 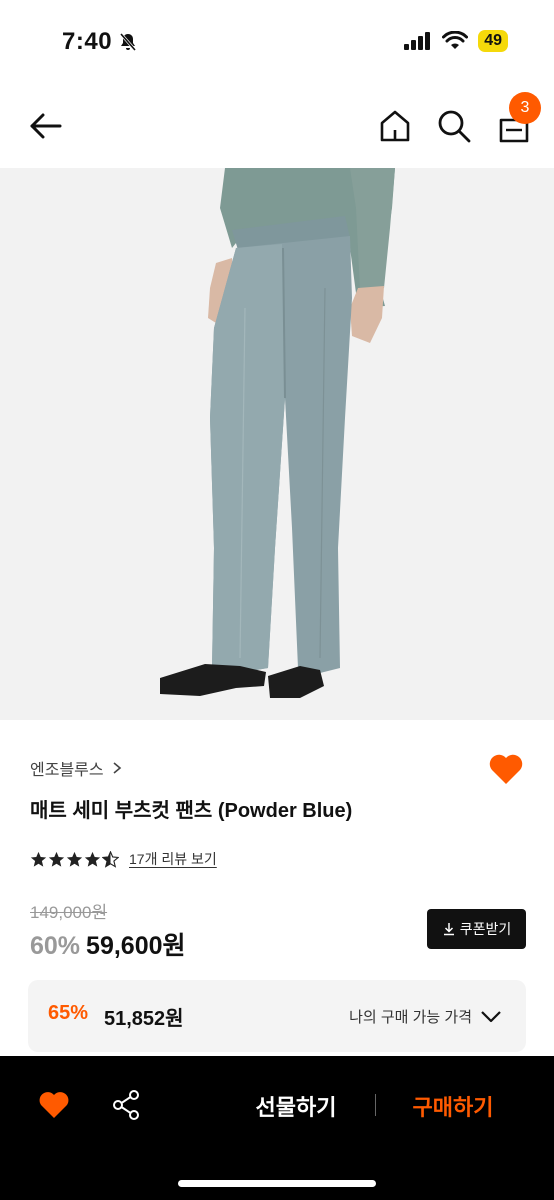 What do you see at coordinates (277, 1128) in the screenshot?
I see `bottom-action-bar: 선물하기 구매하기` at bounding box center [277, 1128].